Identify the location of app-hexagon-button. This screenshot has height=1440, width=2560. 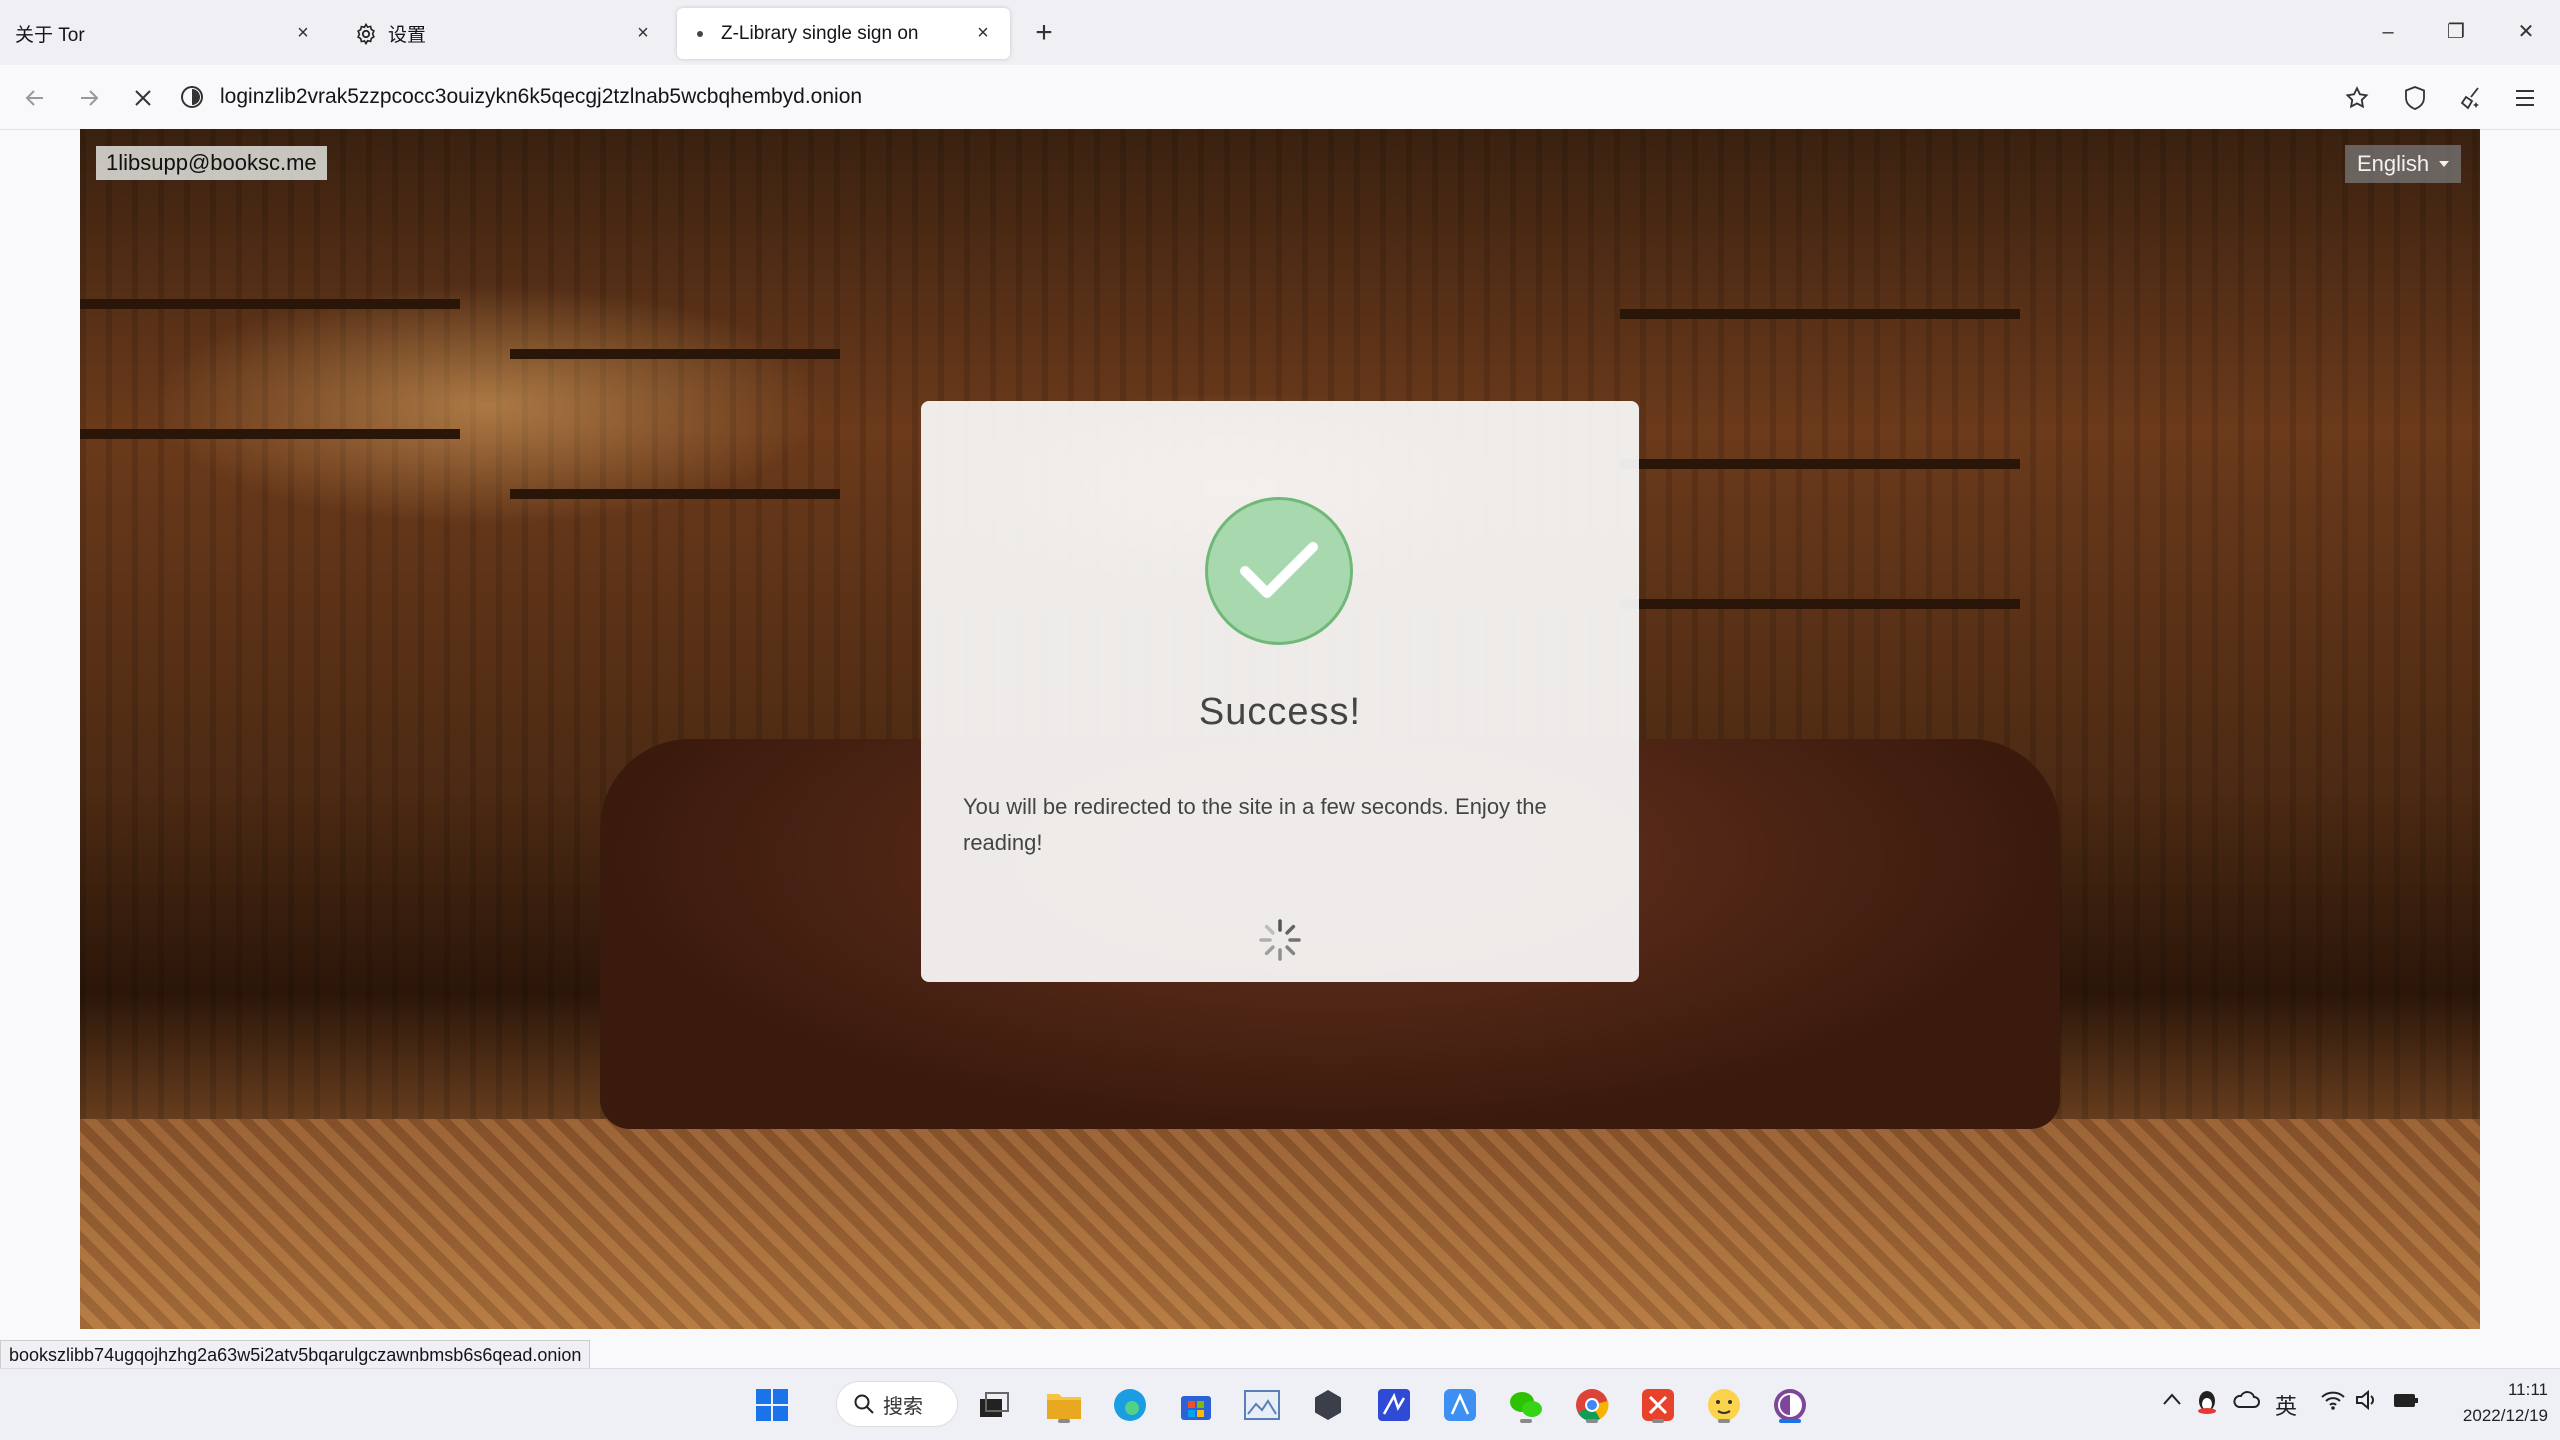
(1328, 1405).